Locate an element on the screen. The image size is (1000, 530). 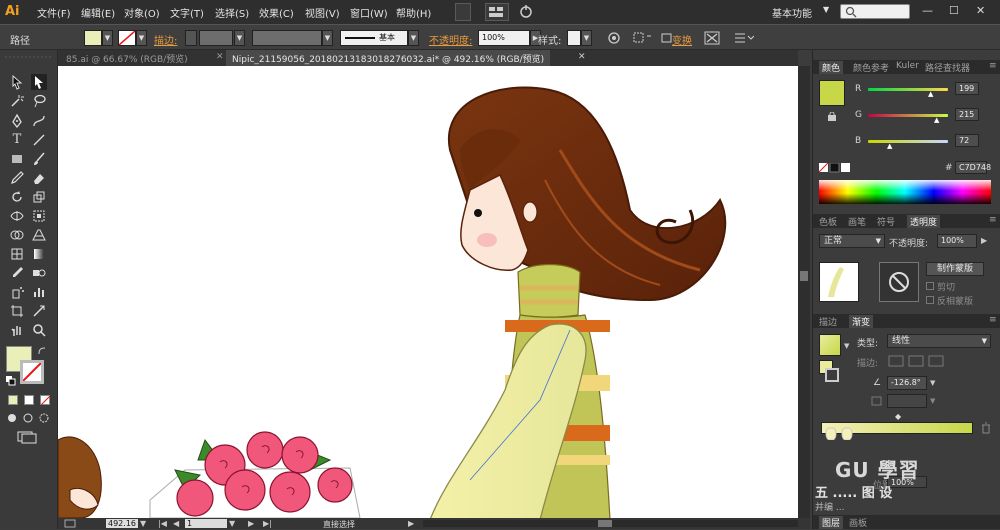
channel-b-slider is located at coordinates (908, 141).